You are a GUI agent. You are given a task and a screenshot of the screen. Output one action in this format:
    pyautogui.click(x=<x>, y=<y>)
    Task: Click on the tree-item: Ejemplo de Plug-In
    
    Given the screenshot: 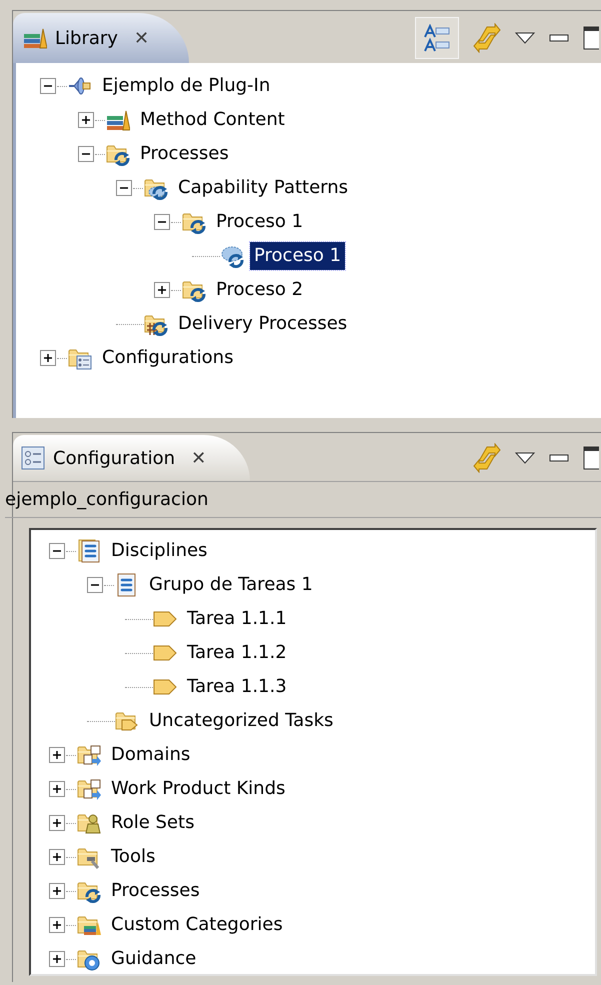 What is the action you would take?
    pyautogui.click(x=186, y=86)
    